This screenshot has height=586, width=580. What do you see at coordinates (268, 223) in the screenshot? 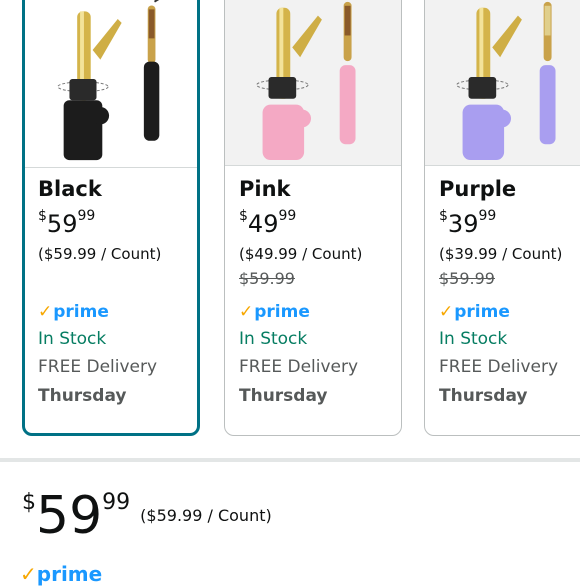
I see `variant-price: $4999` at bounding box center [268, 223].